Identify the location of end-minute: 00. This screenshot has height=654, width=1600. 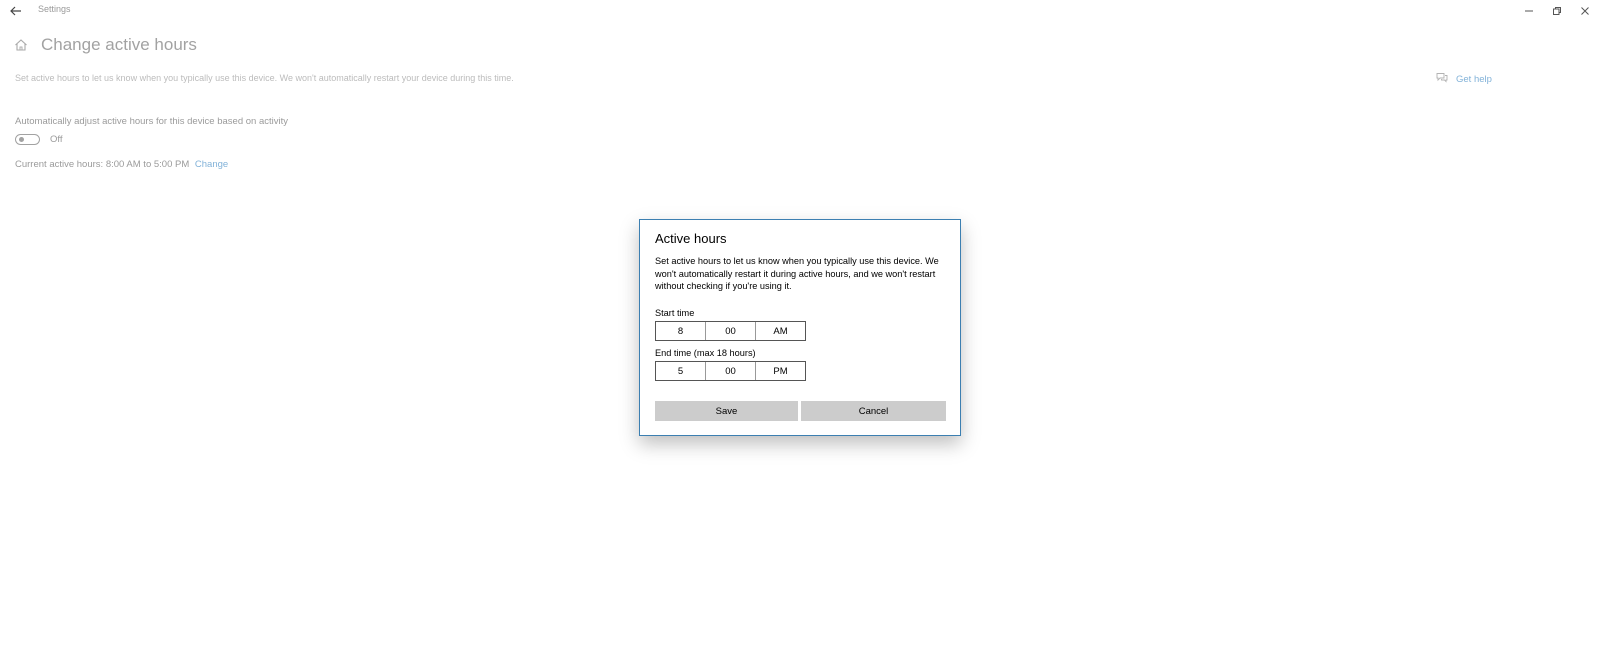
(731, 371).